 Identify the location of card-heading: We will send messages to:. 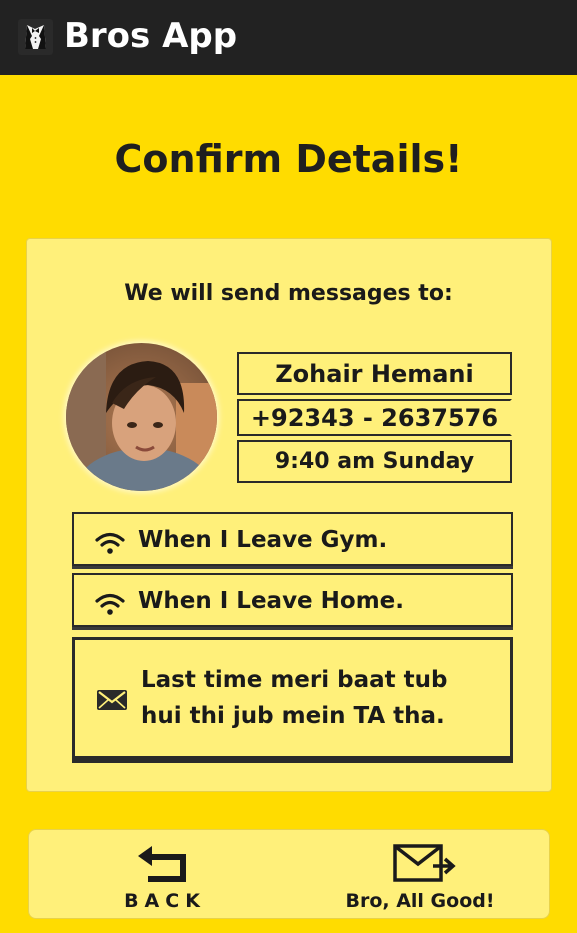
(288, 293).